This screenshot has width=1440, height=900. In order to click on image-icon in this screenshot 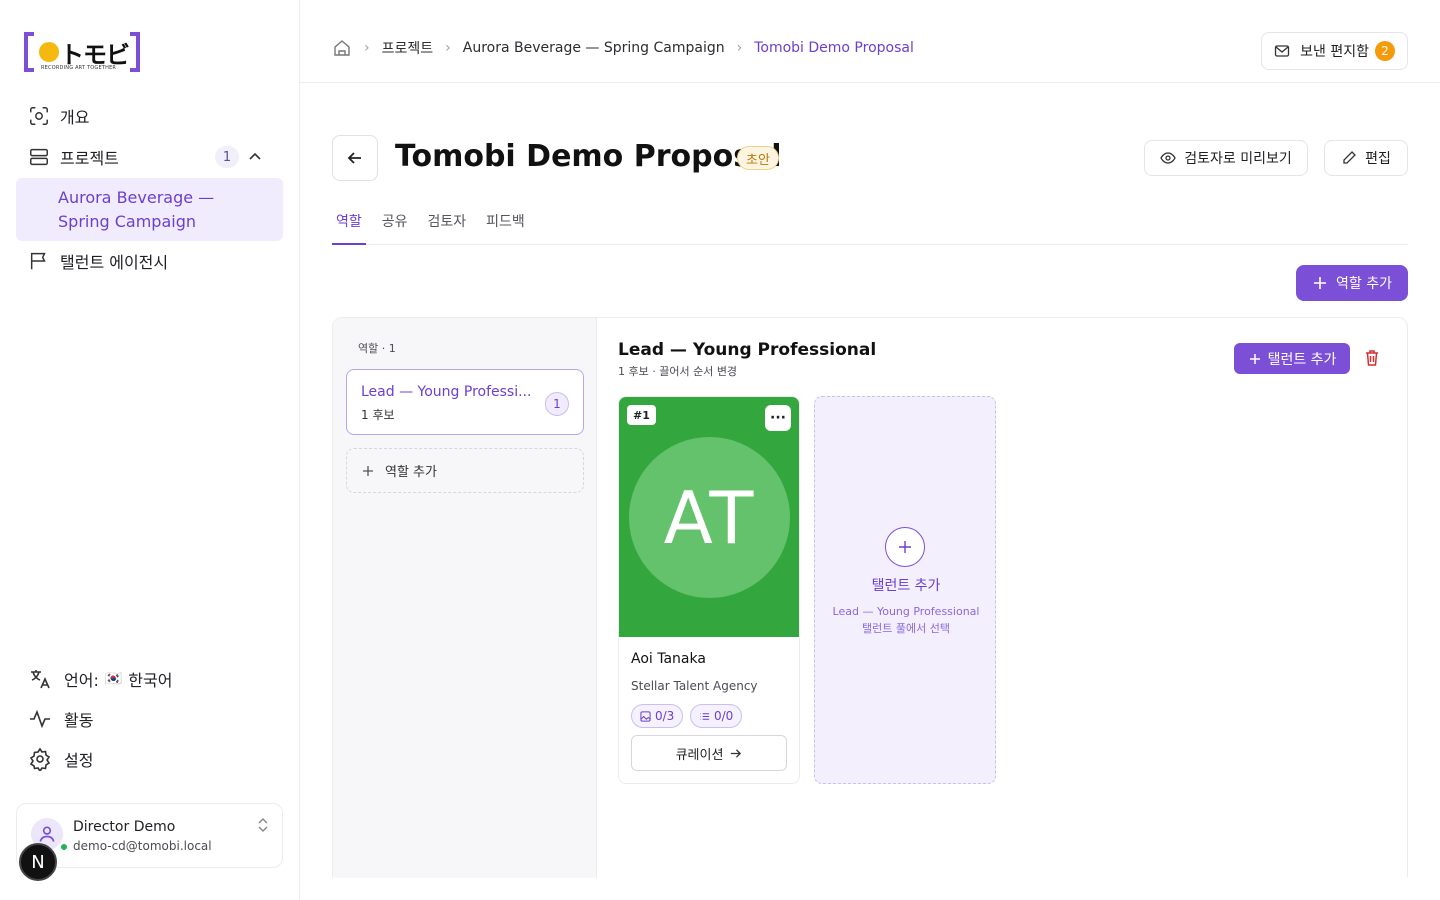, I will do `click(645, 716)`.